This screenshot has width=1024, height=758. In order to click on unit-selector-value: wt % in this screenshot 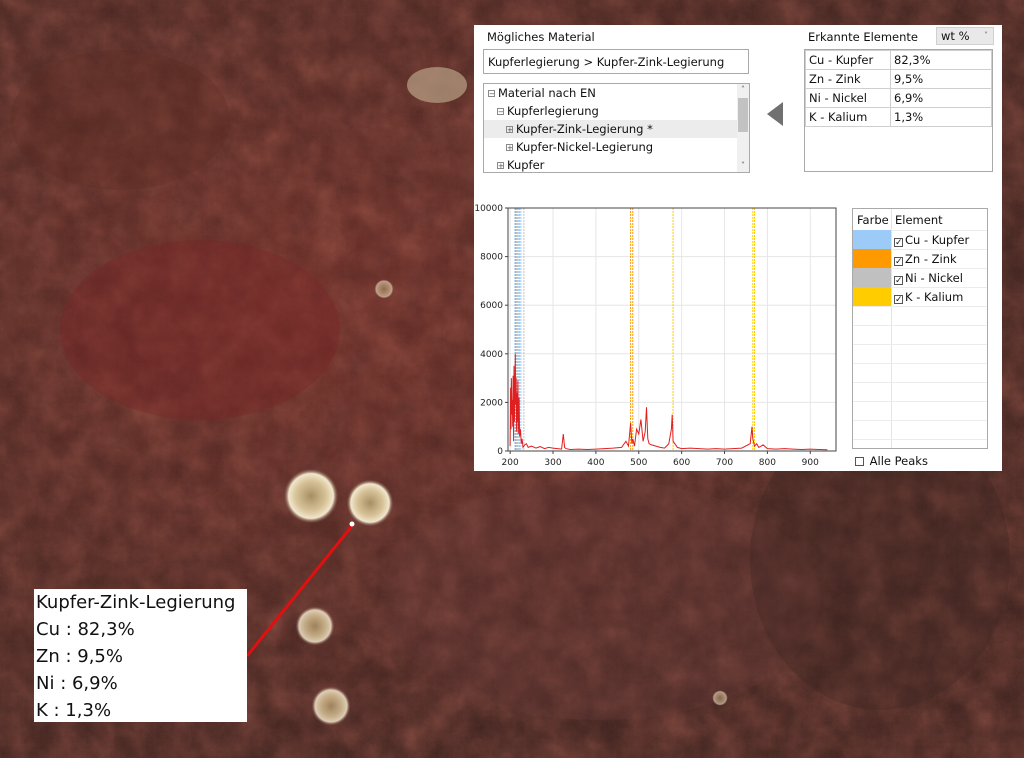, I will do `click(955, 36)`.